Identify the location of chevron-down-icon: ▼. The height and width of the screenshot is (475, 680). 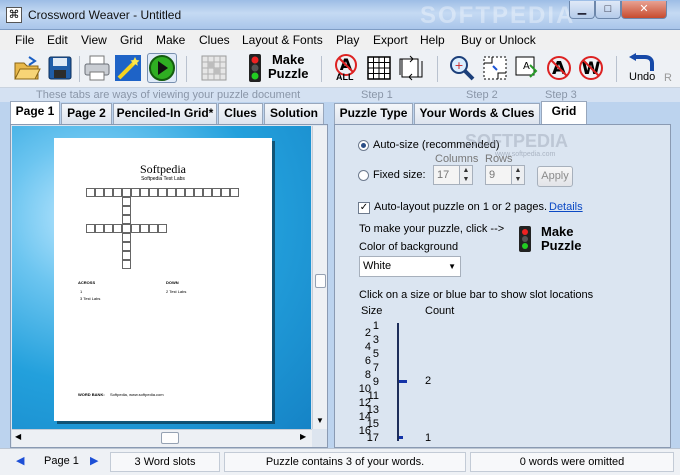
(452, 266).